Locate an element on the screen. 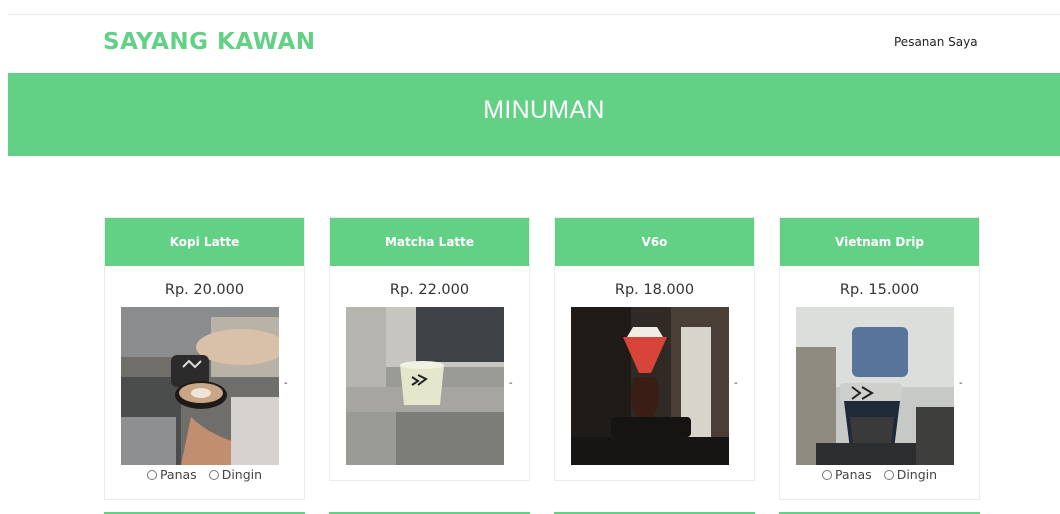 This screenshot has width=1060, height=514. card-header: Vietnam Drip is located at coordinates (879, 242).